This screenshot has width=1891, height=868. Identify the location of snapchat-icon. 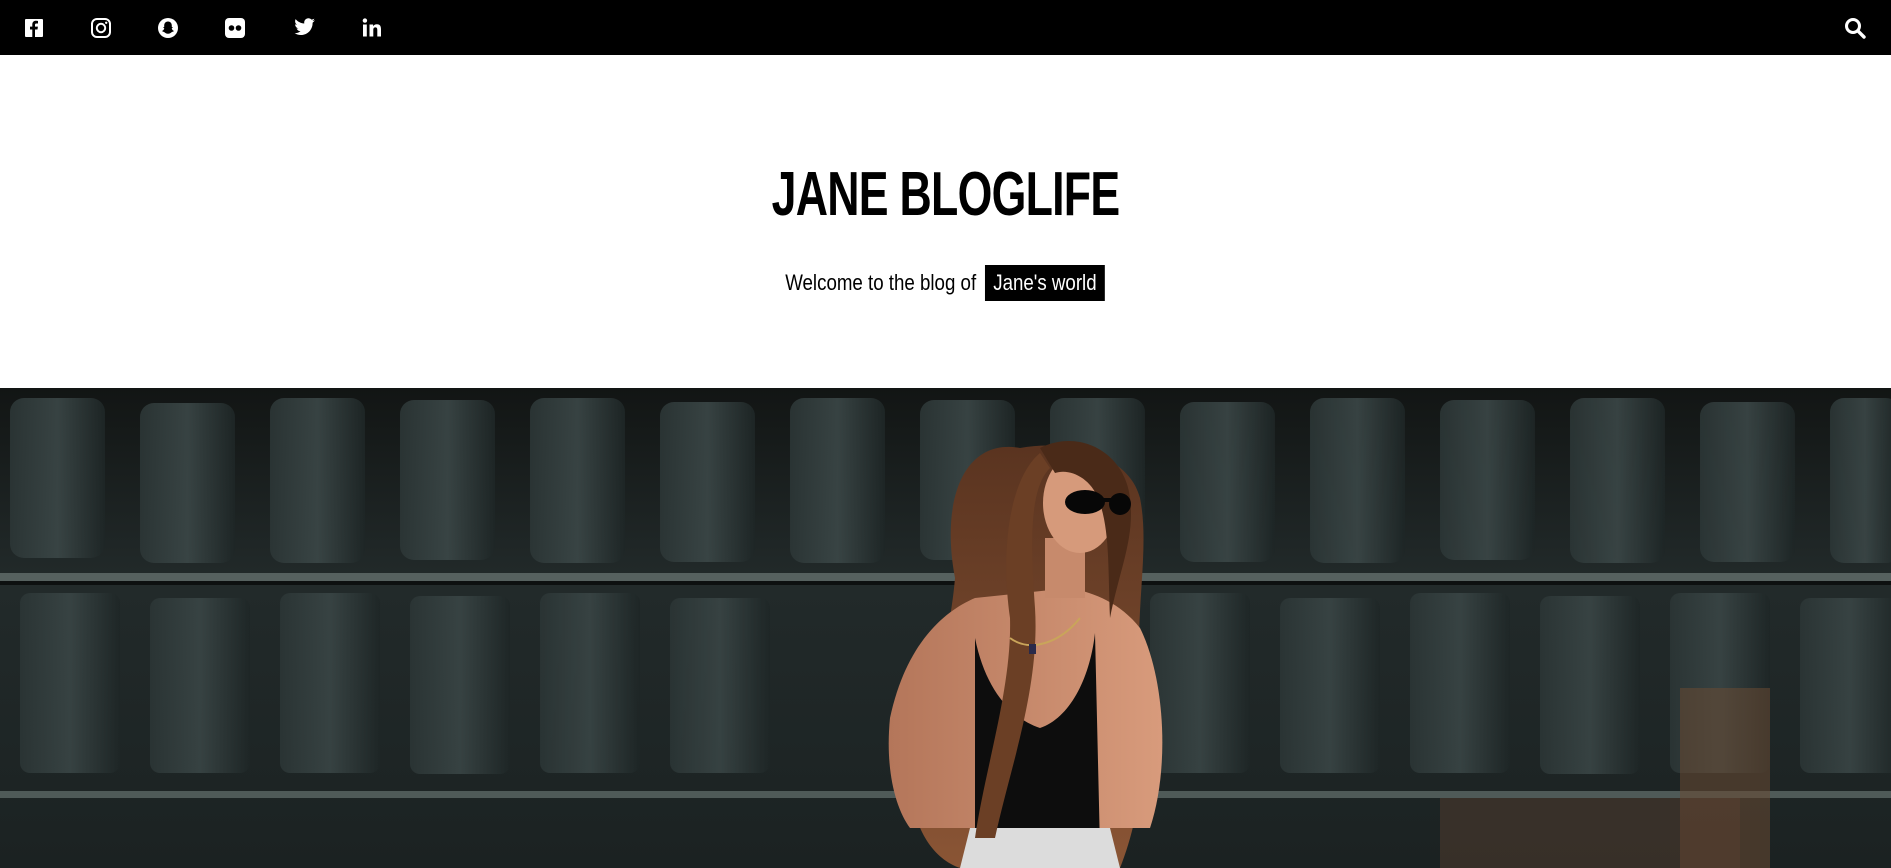
(168, 27).